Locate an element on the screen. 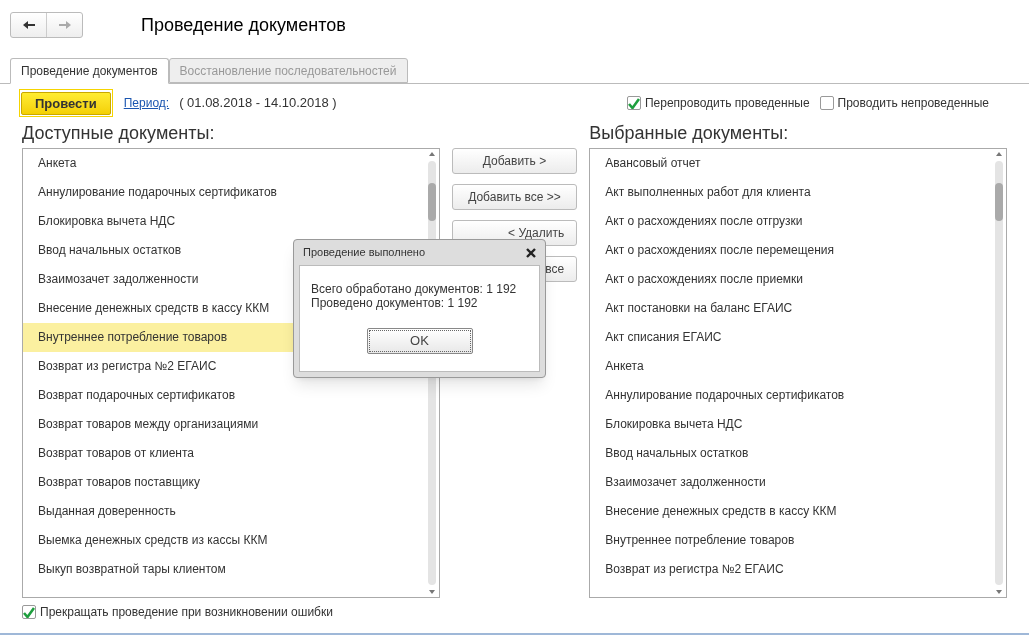 The width and height of the screenshot is (1029, 635). checkbox-label: Проводить непроведенные is located at coordinates (913, 103).